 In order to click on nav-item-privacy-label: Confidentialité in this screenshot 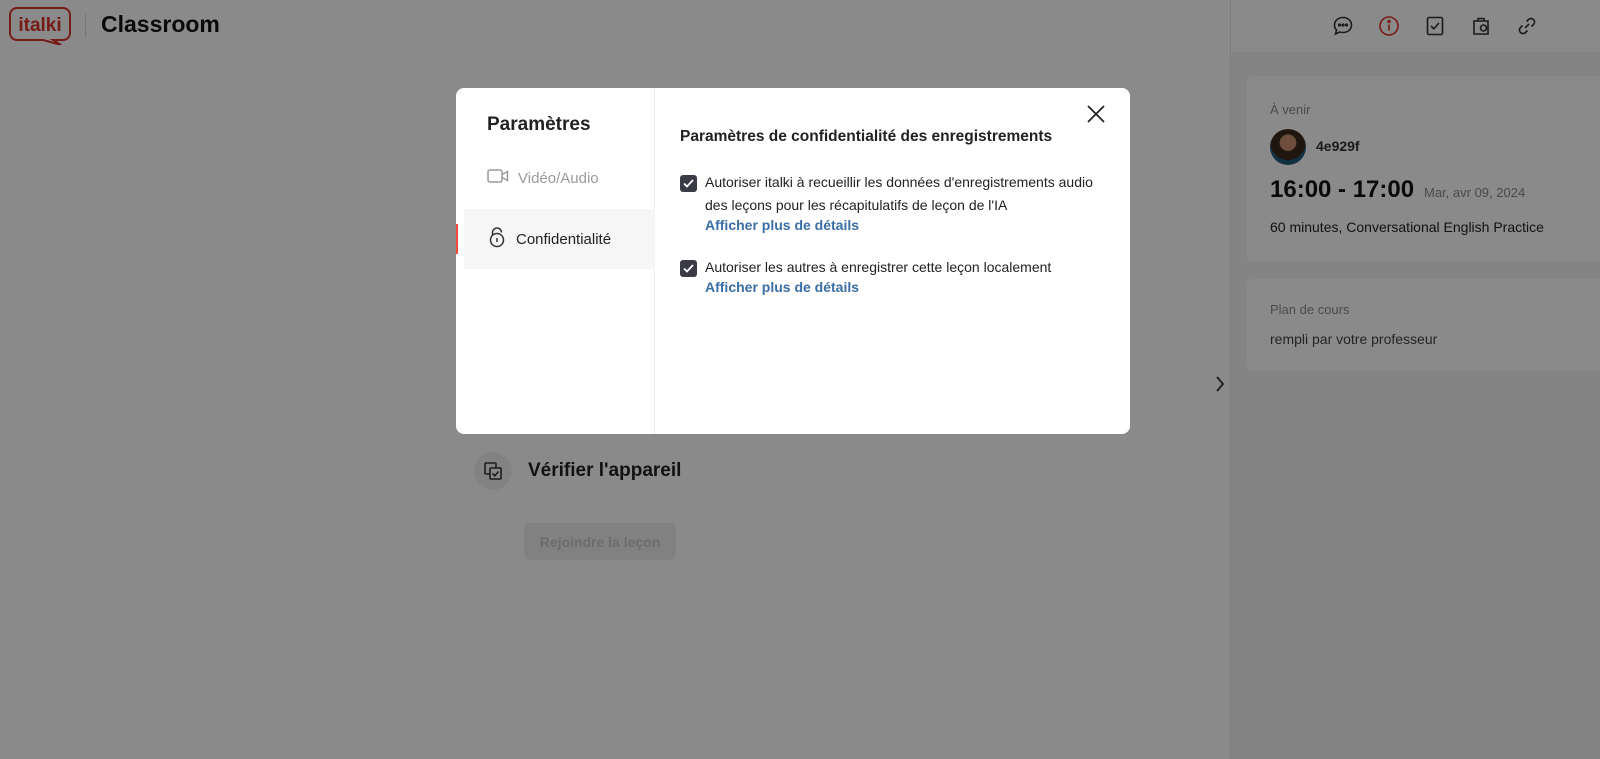, I will do `click(564, 239)`.